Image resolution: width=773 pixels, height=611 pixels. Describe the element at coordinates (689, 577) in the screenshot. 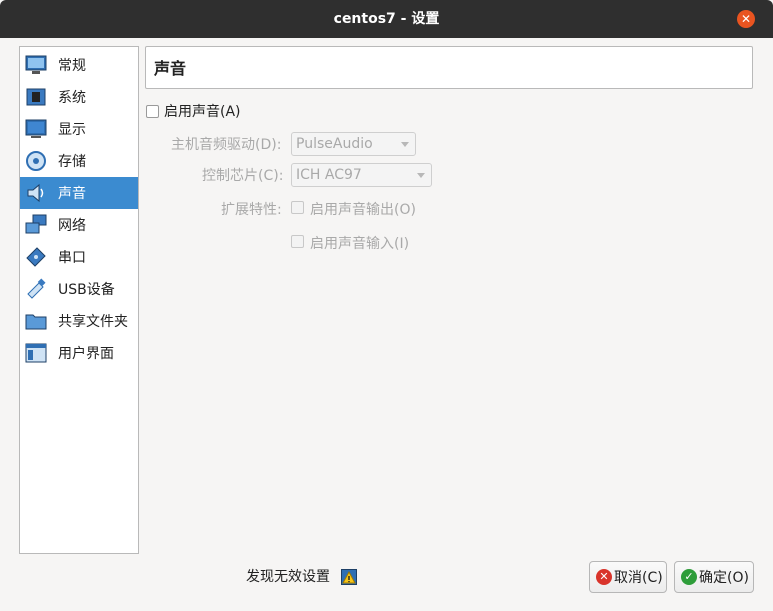

I see `check-icon: ✓` at that location.